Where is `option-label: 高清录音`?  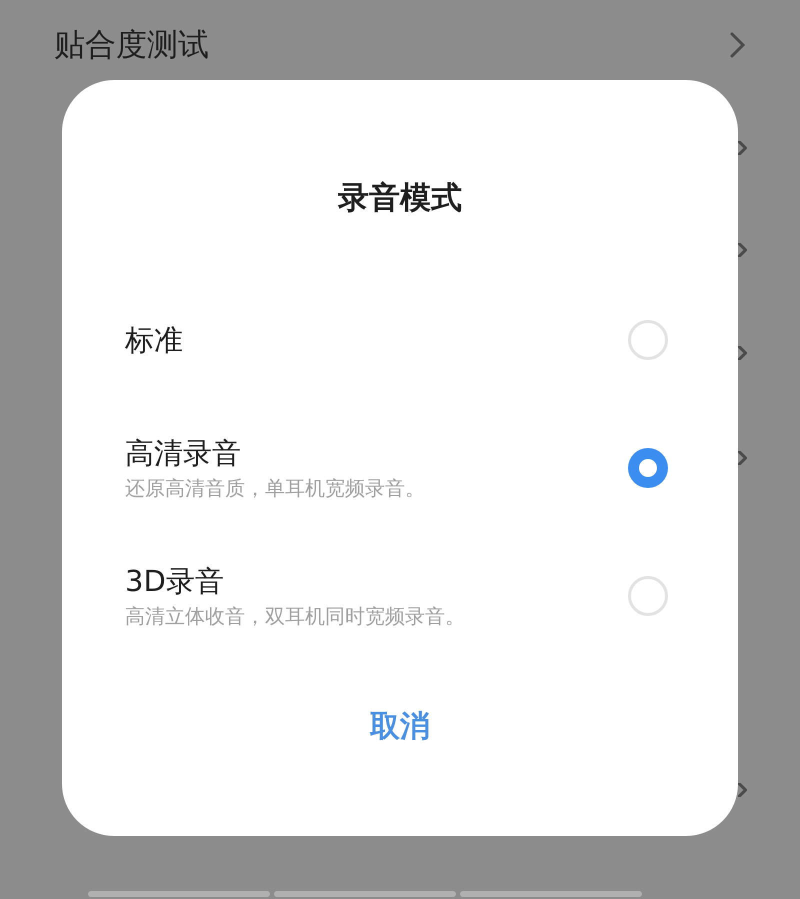 option-label: 高清录音 is located at coordinates (183, 453).